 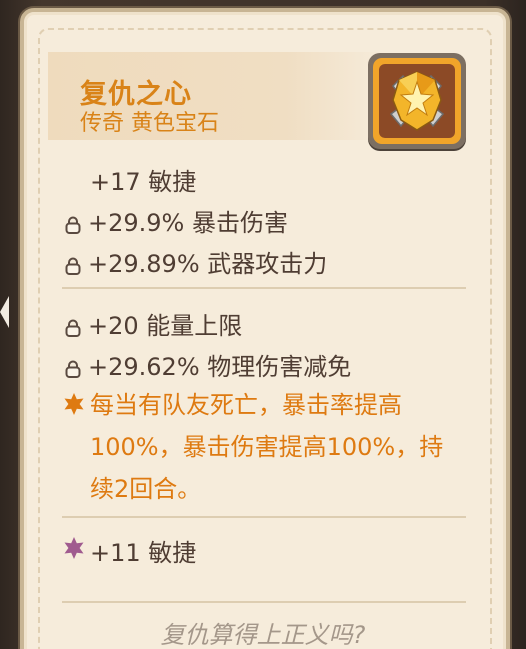 What do you see at coordinates (208, 264) in the screenshot?
I see `stat-weapon-attack: +29.89% 武器攻击力` at bounding box center [208, 264].